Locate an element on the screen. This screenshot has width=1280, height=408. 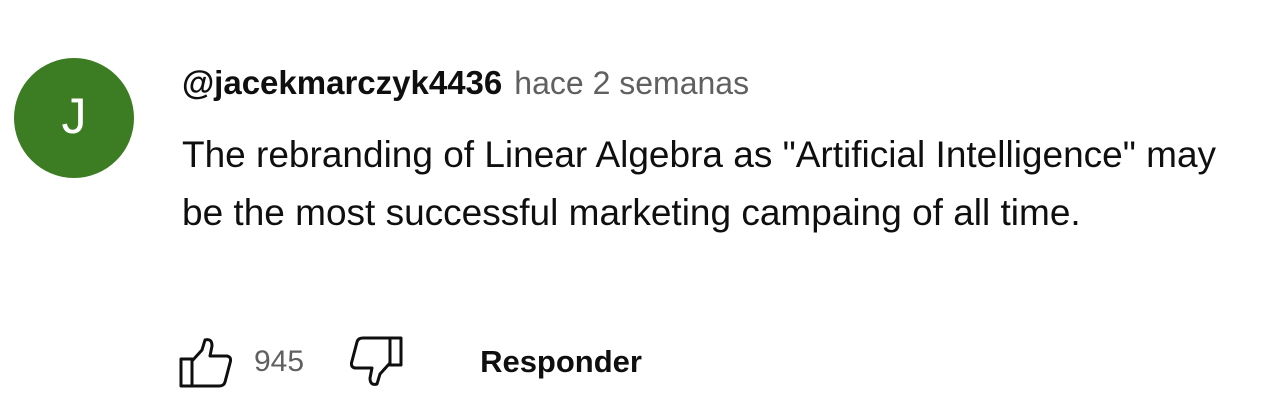
avatar-letter: J is located at coordinates (74, 116).